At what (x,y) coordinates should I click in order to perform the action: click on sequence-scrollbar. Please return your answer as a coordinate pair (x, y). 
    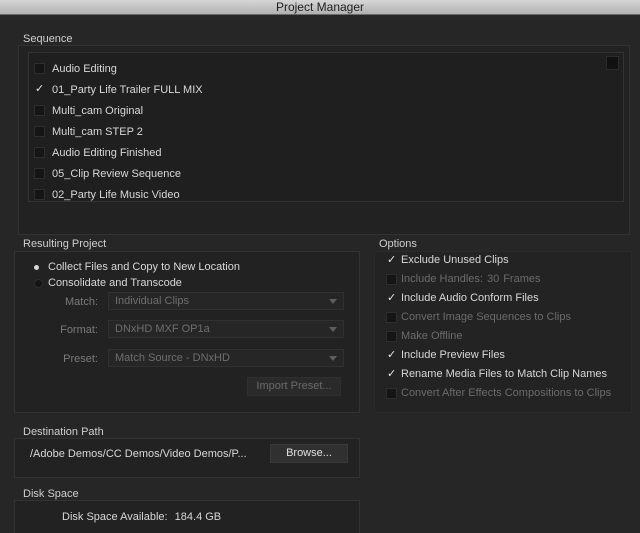
    Looking at the image, I should click on (612, 63).